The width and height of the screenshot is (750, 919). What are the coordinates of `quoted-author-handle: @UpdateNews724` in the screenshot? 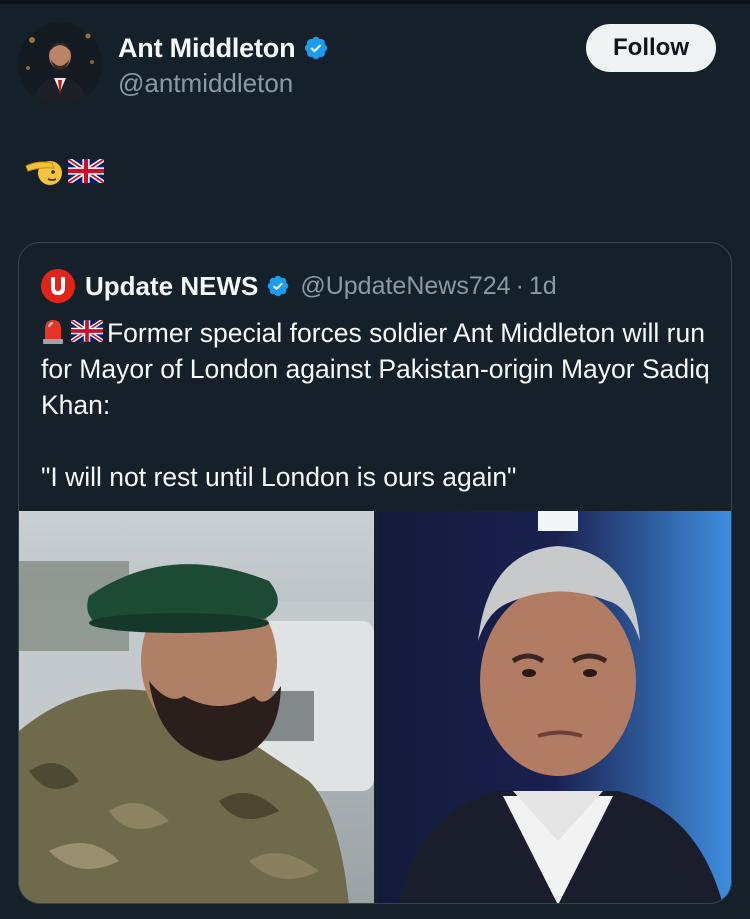 It's located at (405, 286).